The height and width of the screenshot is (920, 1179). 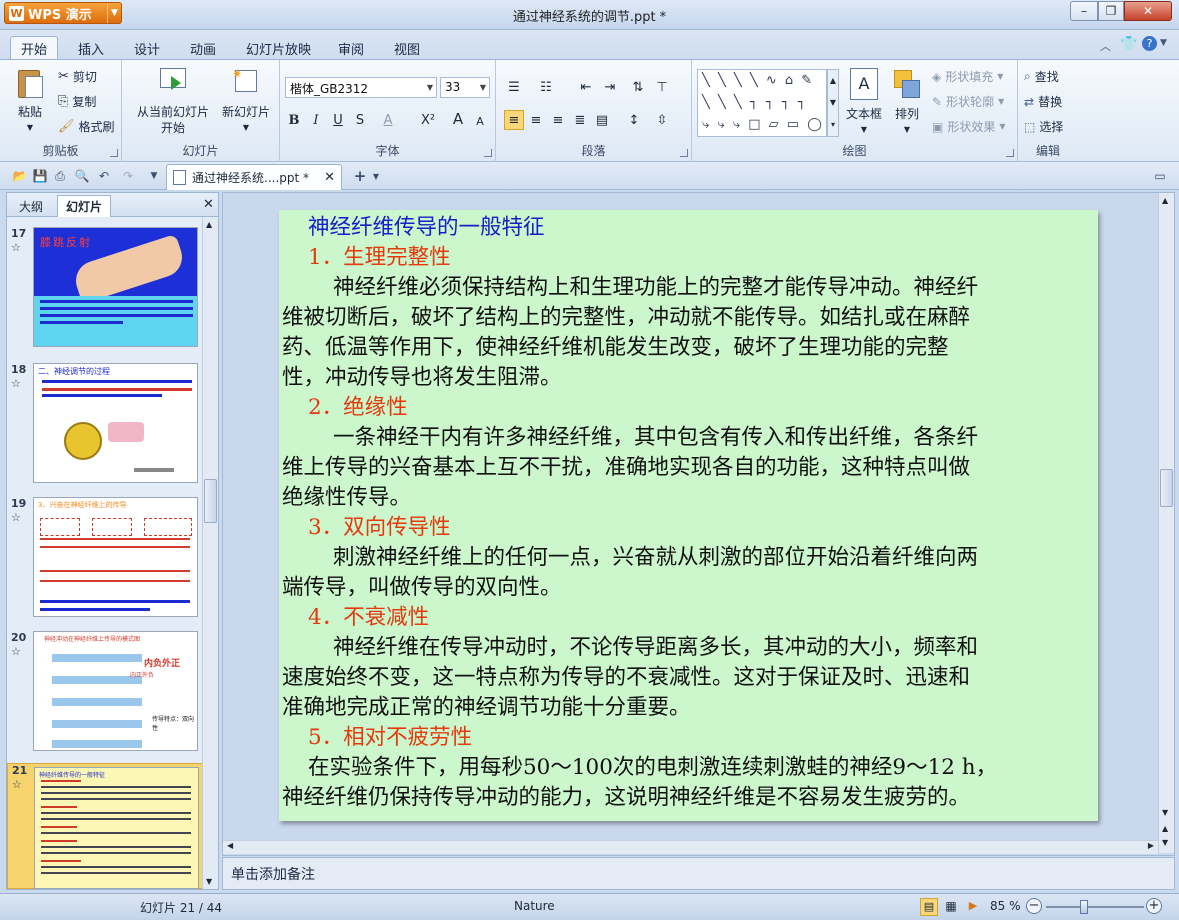 What do you see at coordinates (969, 126) in the screenshot?
I see `shape-effect-button: ▣ 形状效果 ▼` at bounding box center [969, 126].